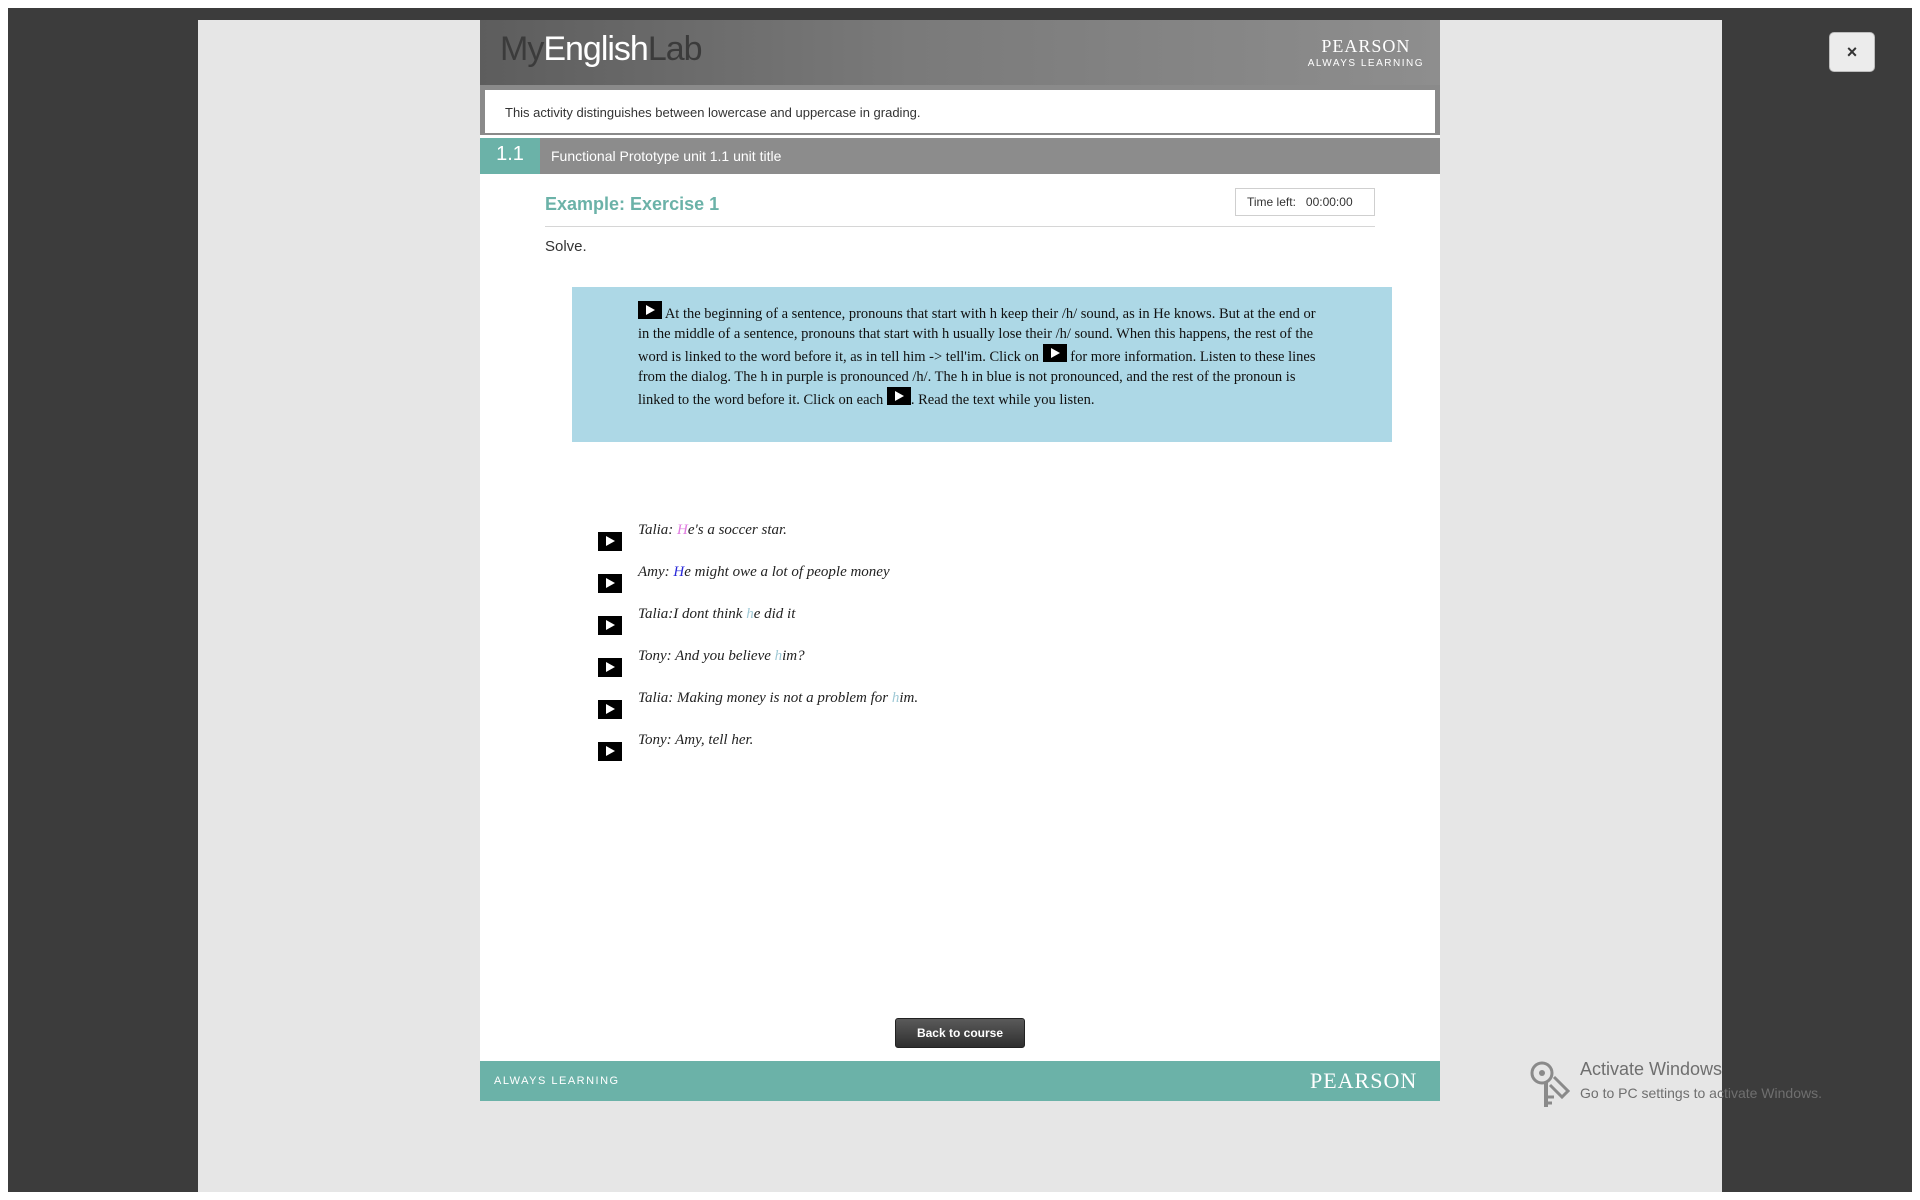 The width and height of the screenshot is (1920, 1200). What do you see at coordinates (1651, 1069) in the screenshot?
I see `activate-title: Activate Windows` at bounding box center [1651, 1069].